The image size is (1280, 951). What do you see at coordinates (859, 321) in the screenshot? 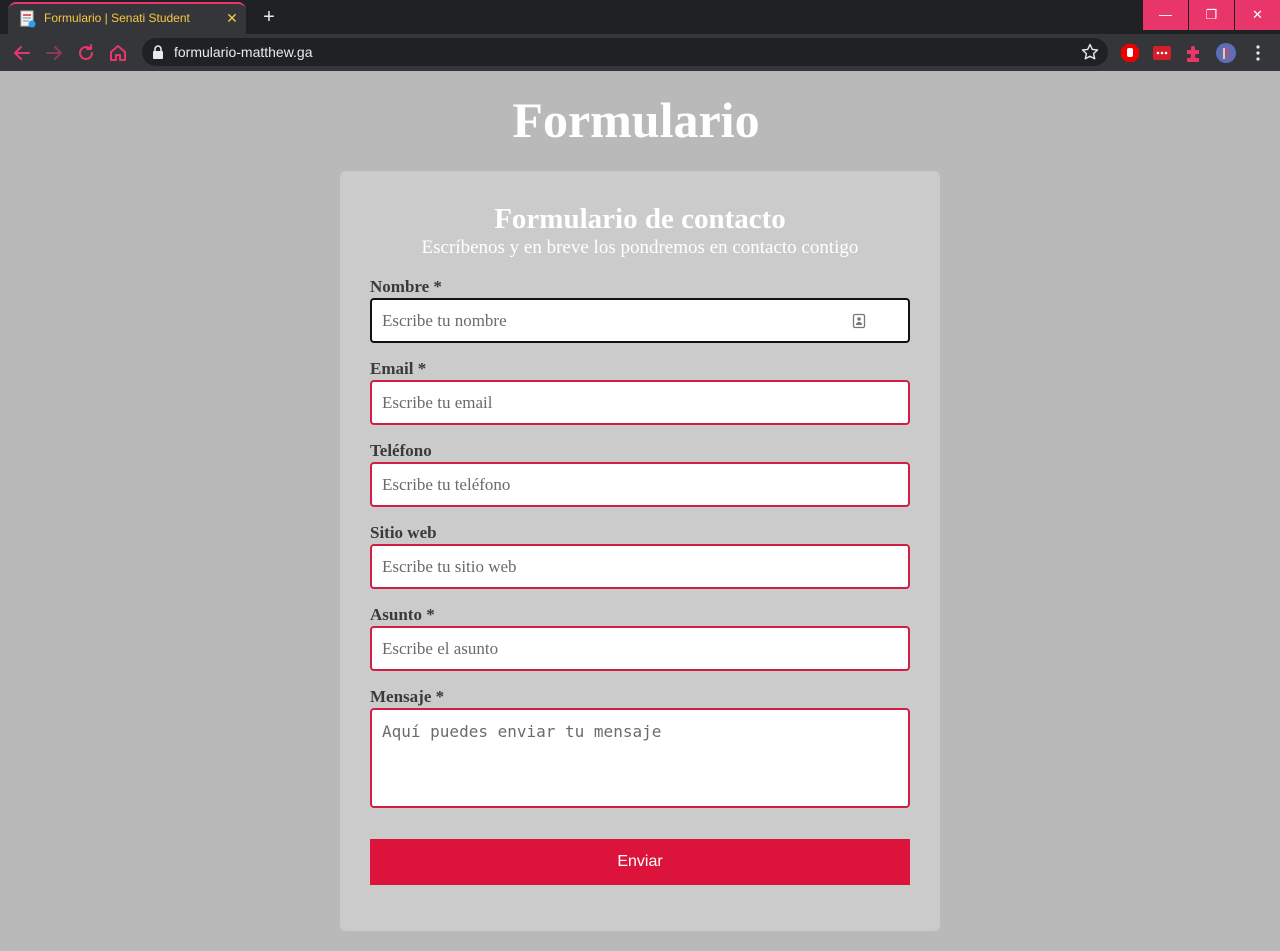
I see `contact-autofill-icon` at bounding box center [859, 321].